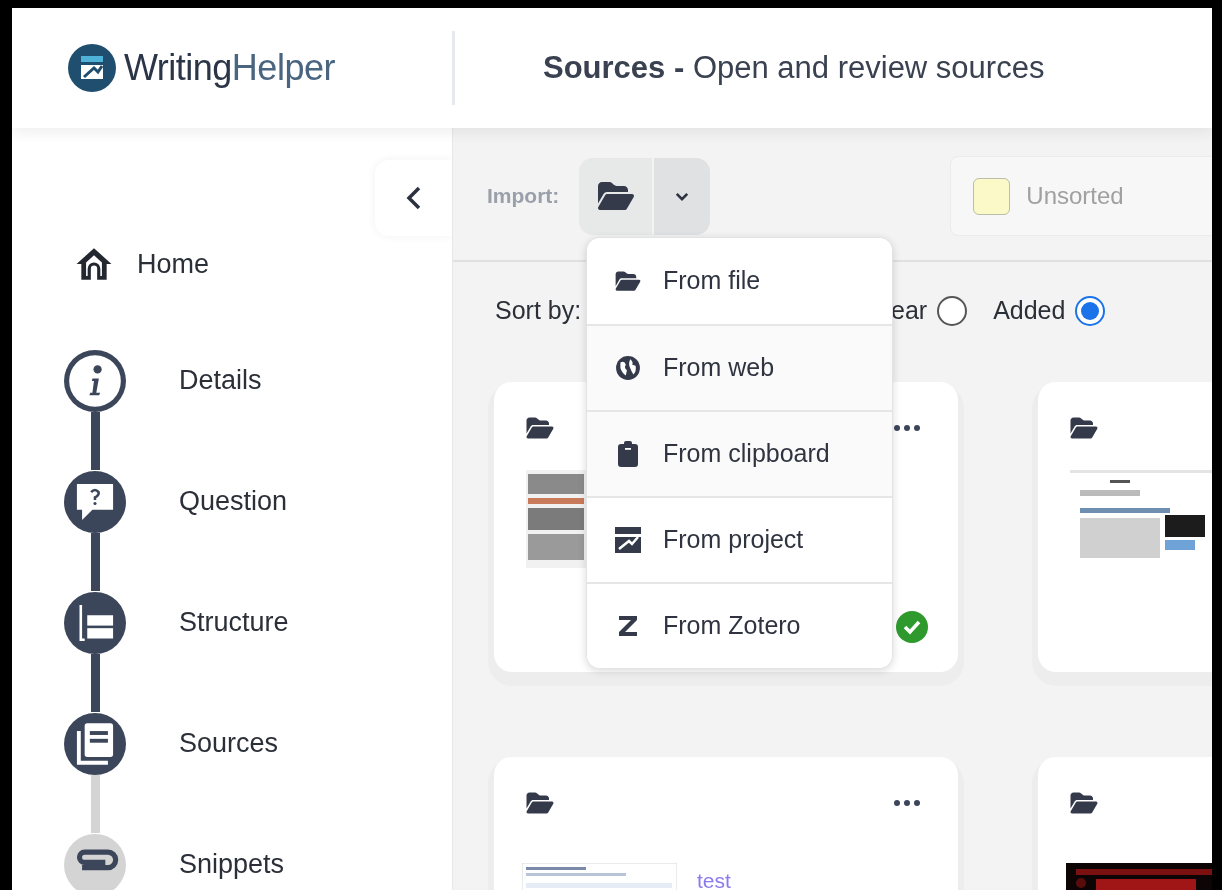 The image size is (1222, 890). What do you see at coordinates (178, 68) in the screenshot?
I see `logo-text: Writing` at bounding box center [178, 68].